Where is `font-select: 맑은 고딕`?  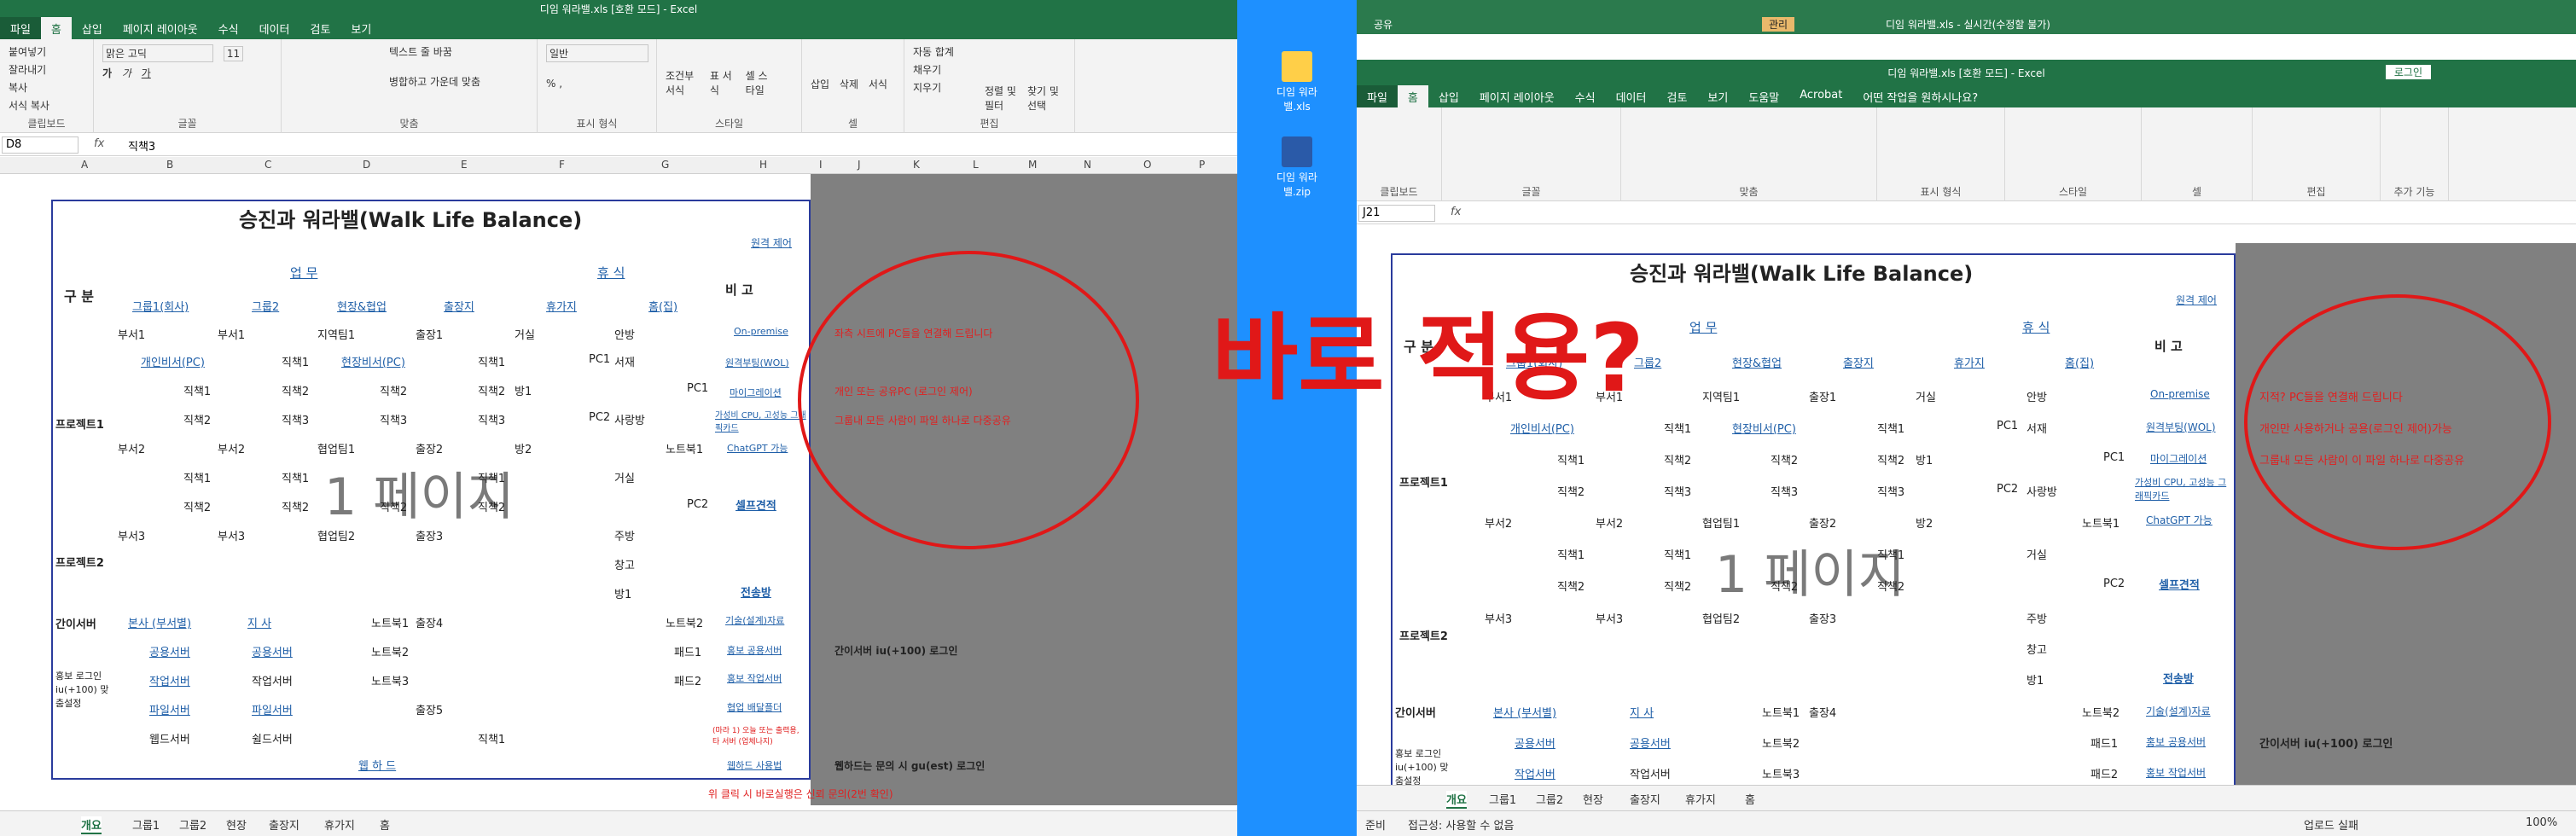 font-select: 맑은 고딕 is located at coordinates (157, 53).